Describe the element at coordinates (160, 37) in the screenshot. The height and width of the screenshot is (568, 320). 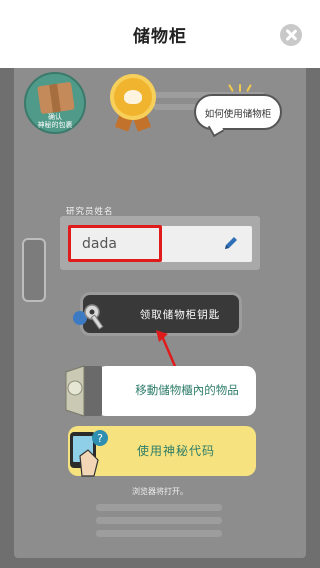
I see `page-title: 储物柜` at that location.